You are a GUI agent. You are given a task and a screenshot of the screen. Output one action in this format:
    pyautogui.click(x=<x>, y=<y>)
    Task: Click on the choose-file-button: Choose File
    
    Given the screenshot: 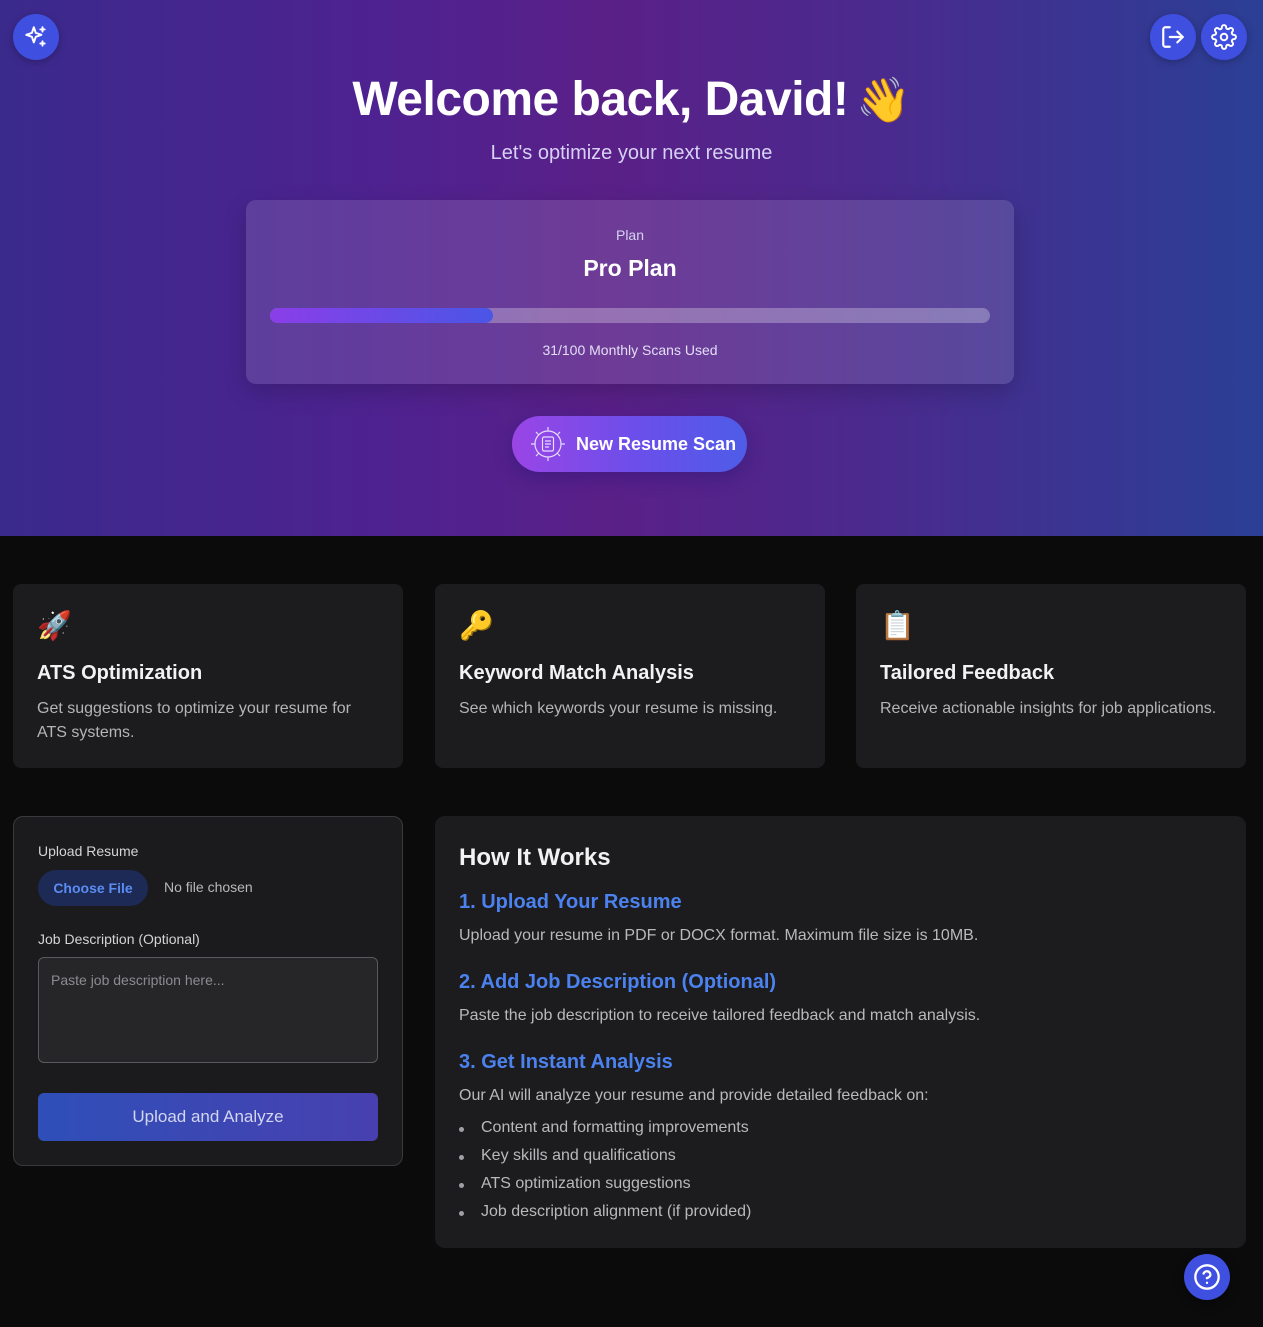 What is the action you would take?
    pyautogui.click(x=93, y=888)
    